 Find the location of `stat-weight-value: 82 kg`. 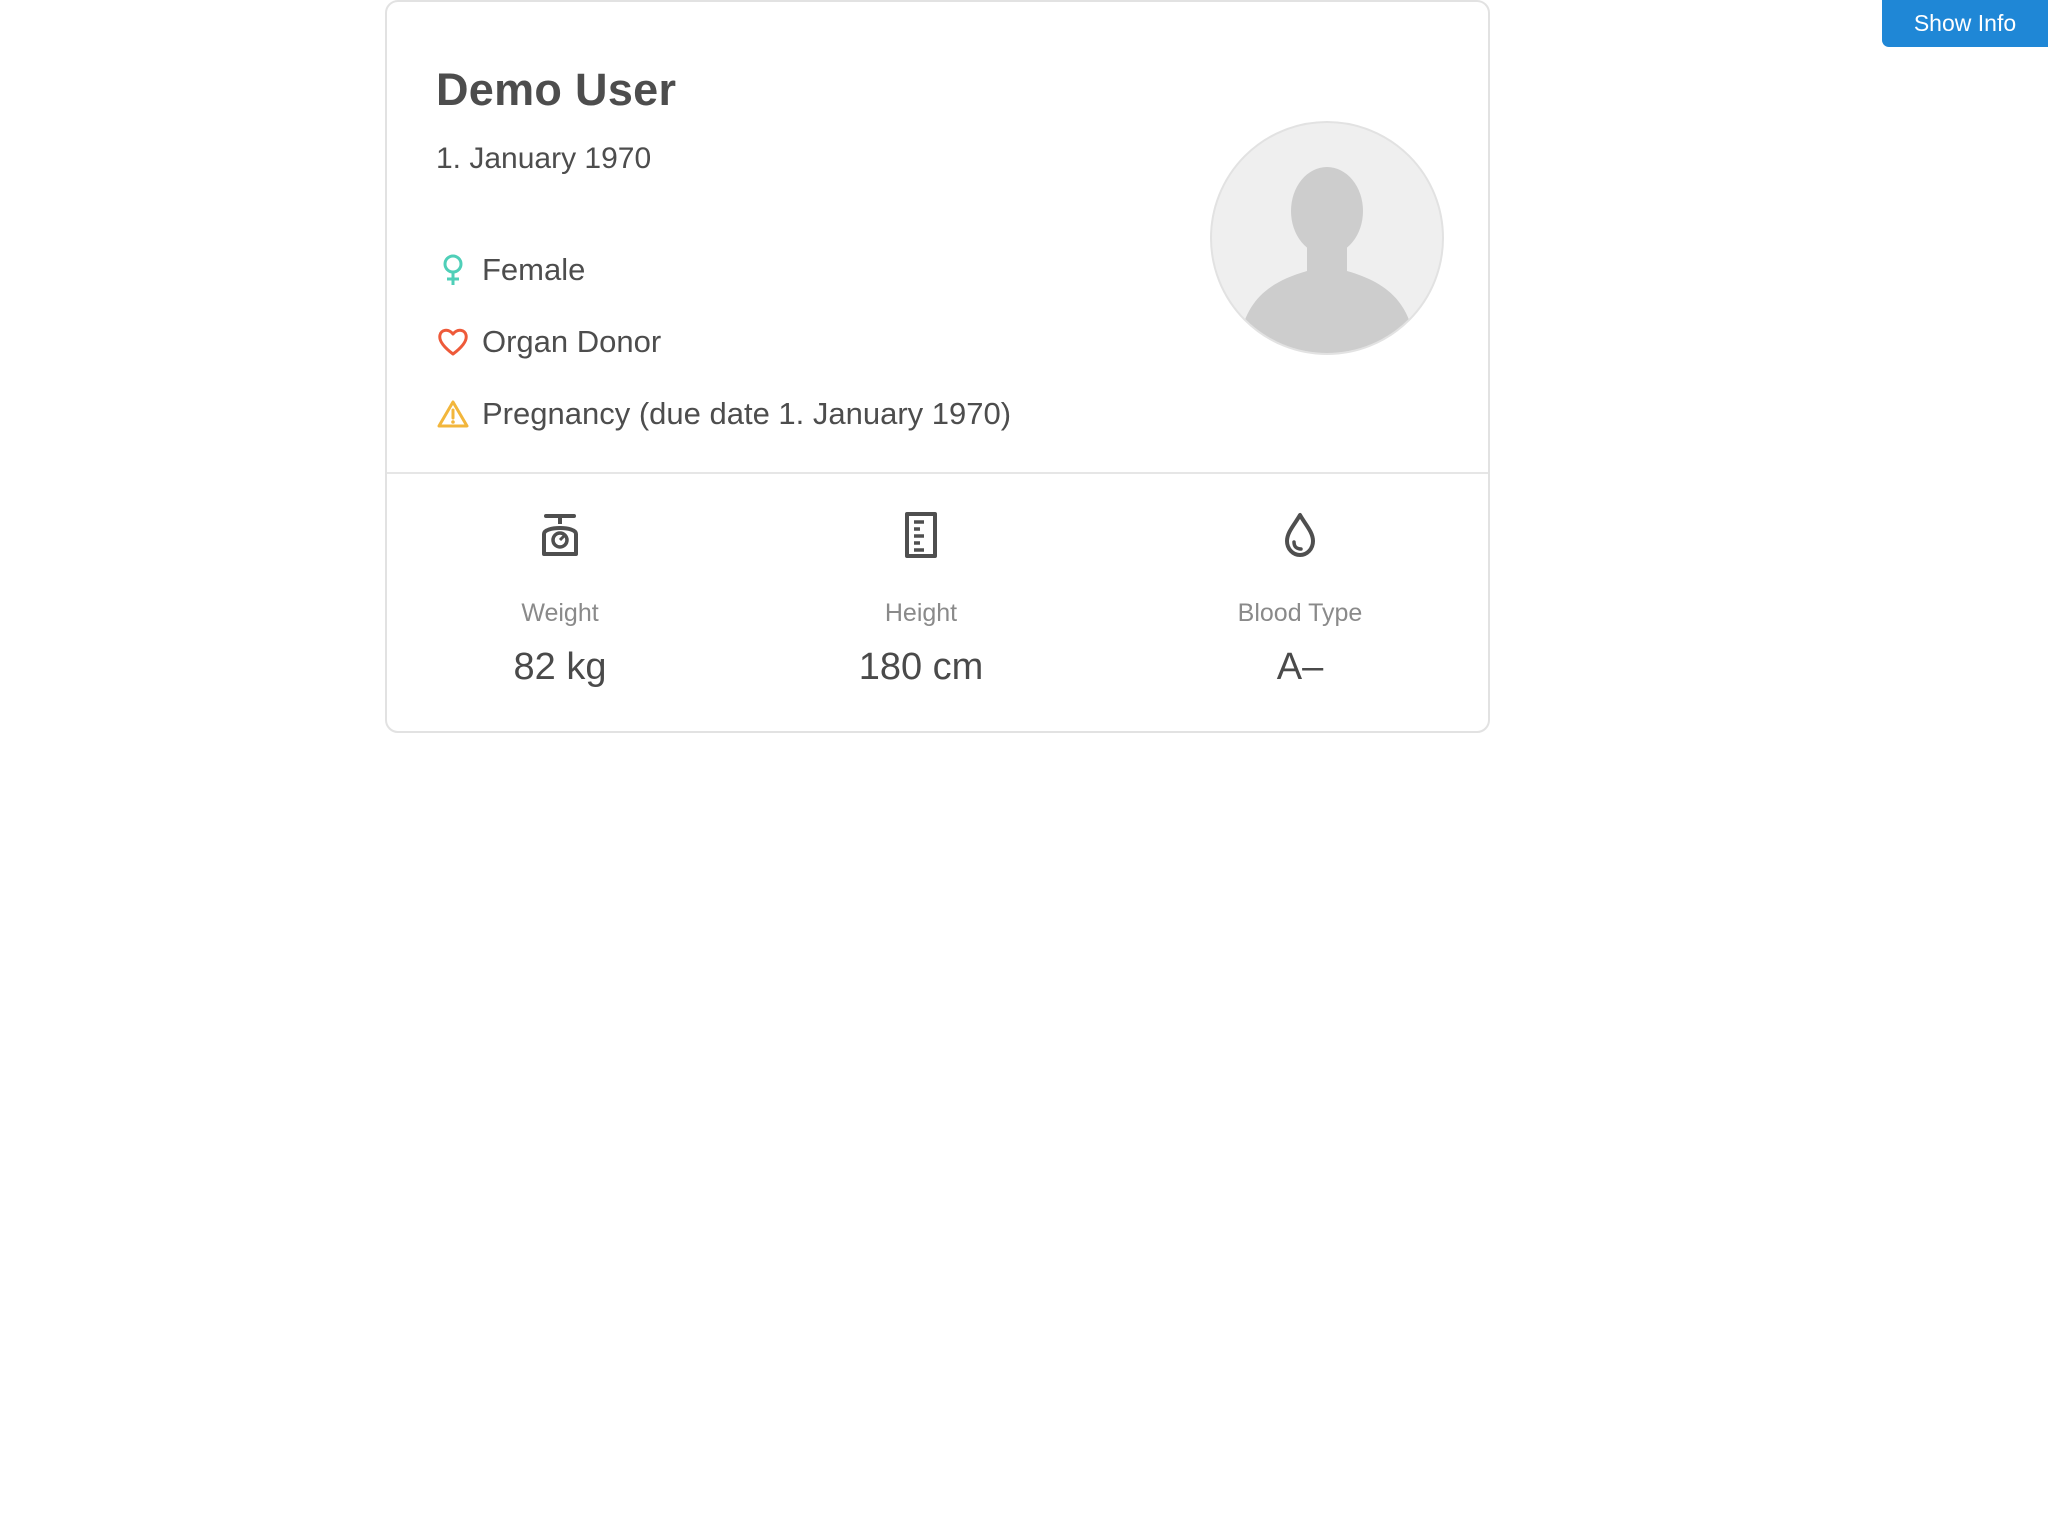

stat-weight-value: 82 kg is located at coordinates (560, 667).